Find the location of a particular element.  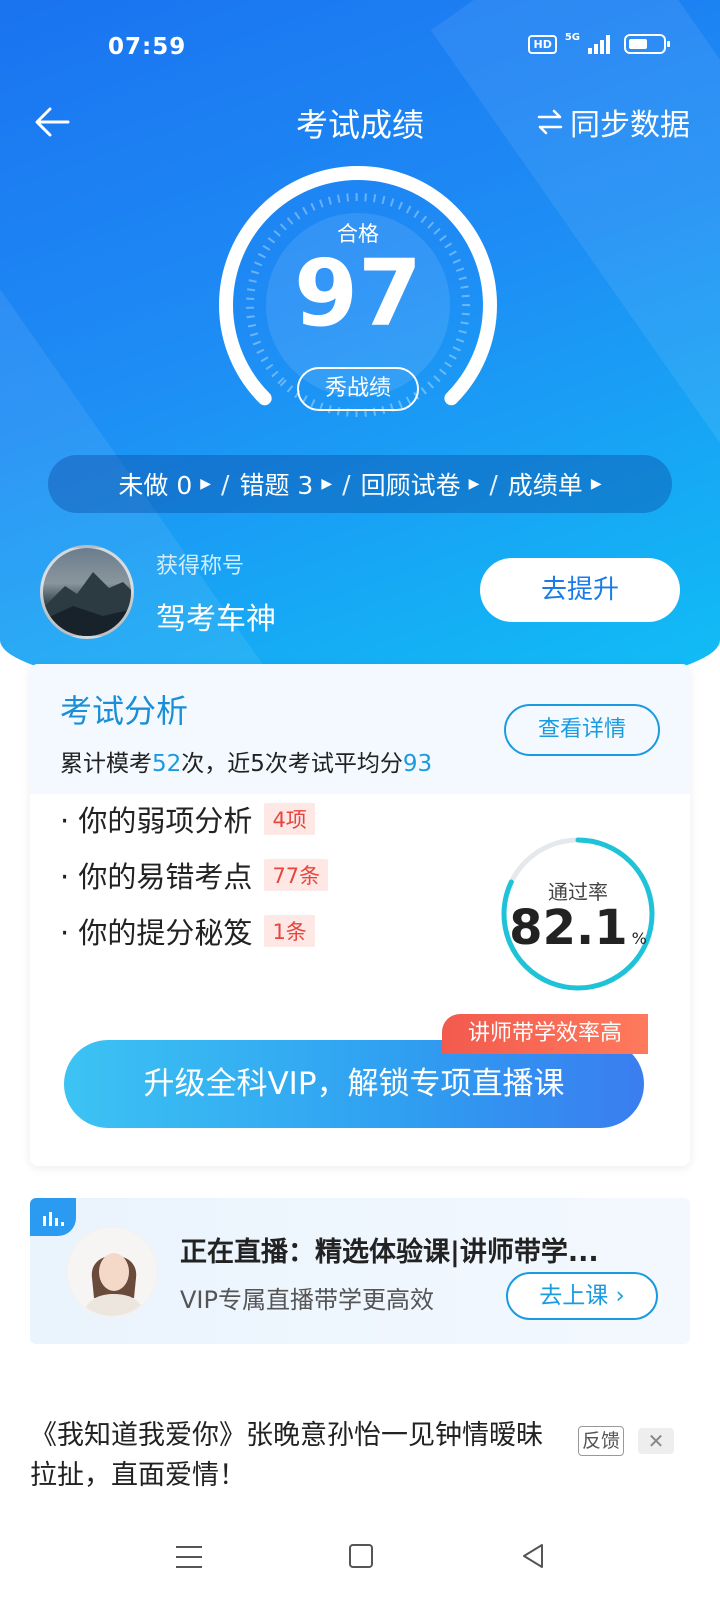

list-item-weakness: · 你的弱项分析 4项 is located at coordinates (187, 819).